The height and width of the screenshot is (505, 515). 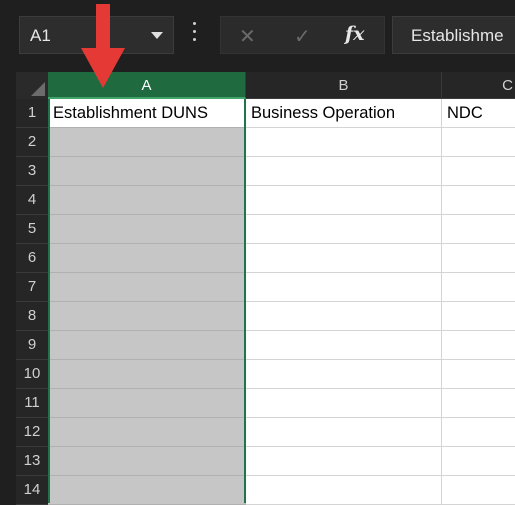 I want to click on row-header-7: 7, so click(x=32, y=287).